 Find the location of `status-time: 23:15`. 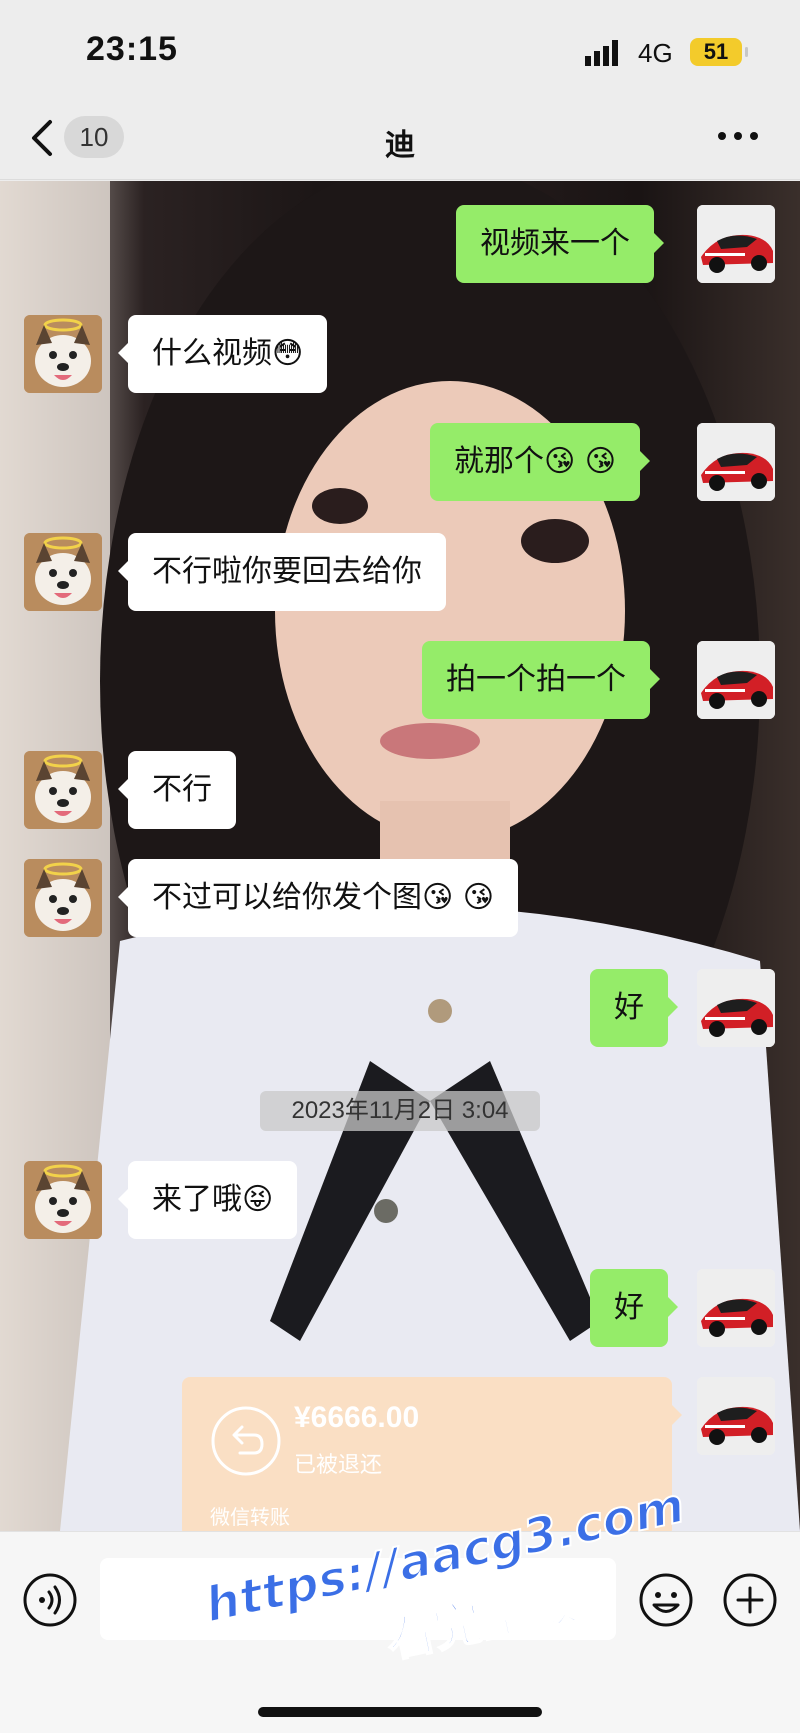

status-time: 23:15 is located at coordinates (132, 49).